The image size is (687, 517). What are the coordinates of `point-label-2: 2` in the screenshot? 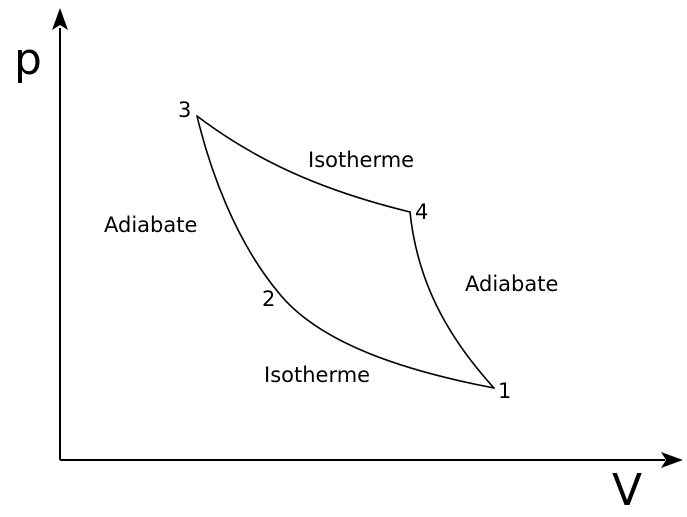 It's located at (268, 299).